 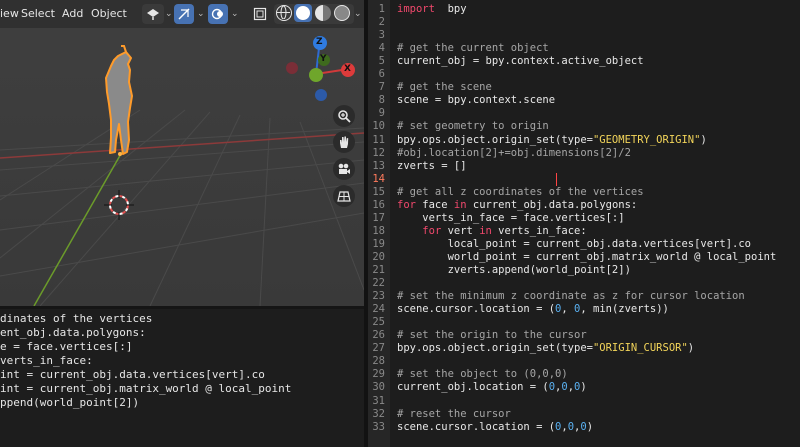 I want to click on comment-token: # set the object to (0,0,0), so click(x=482, y=374).